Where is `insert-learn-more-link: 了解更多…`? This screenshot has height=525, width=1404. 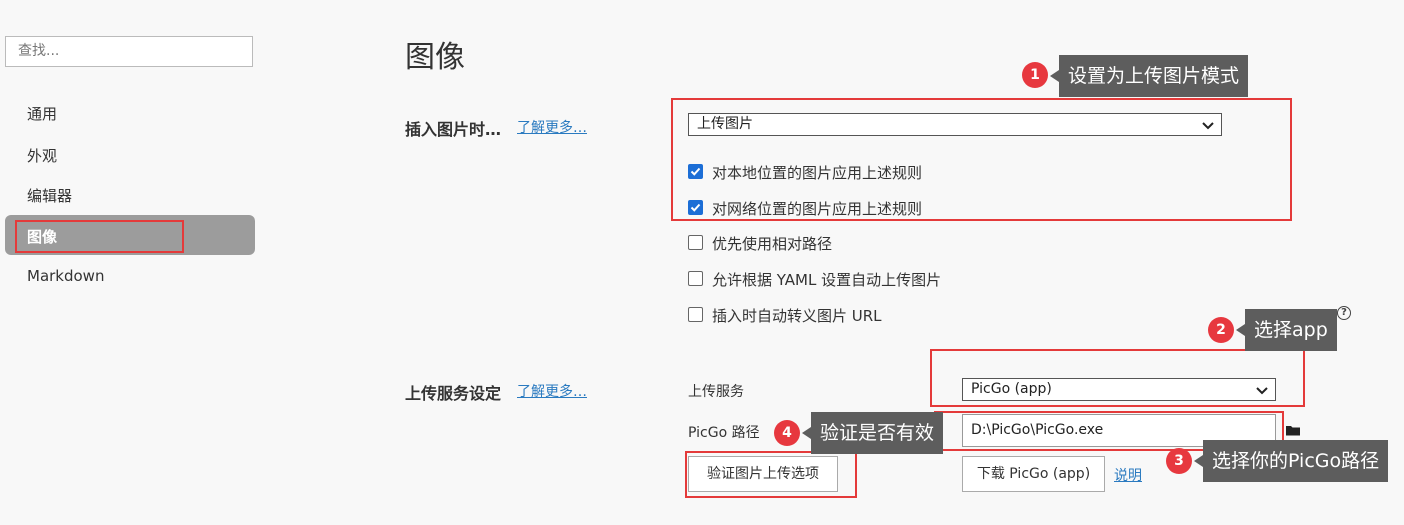
insert-learn-more-link: 了解更多… is located at coordinates (552, 127).